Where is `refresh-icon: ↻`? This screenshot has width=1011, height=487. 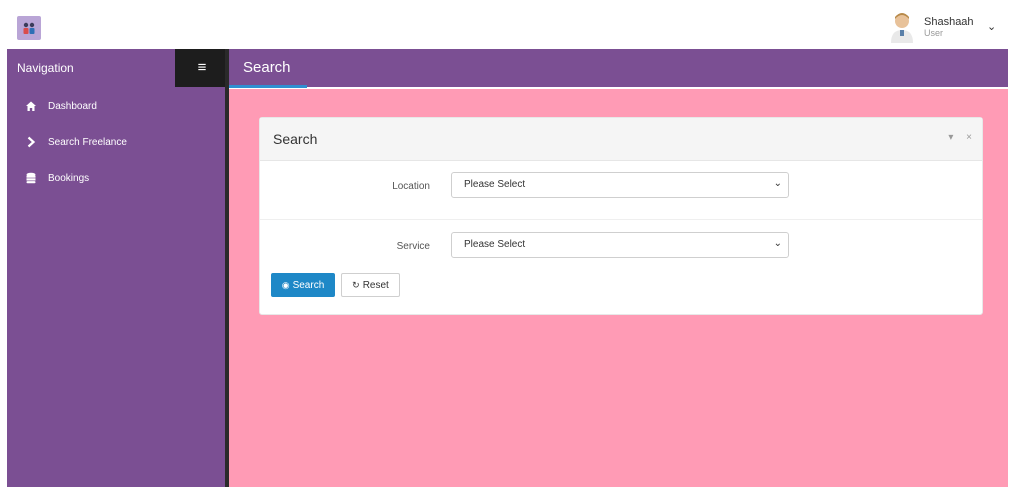
refresh-icon: ↻ is located at coordinates (356, 285).